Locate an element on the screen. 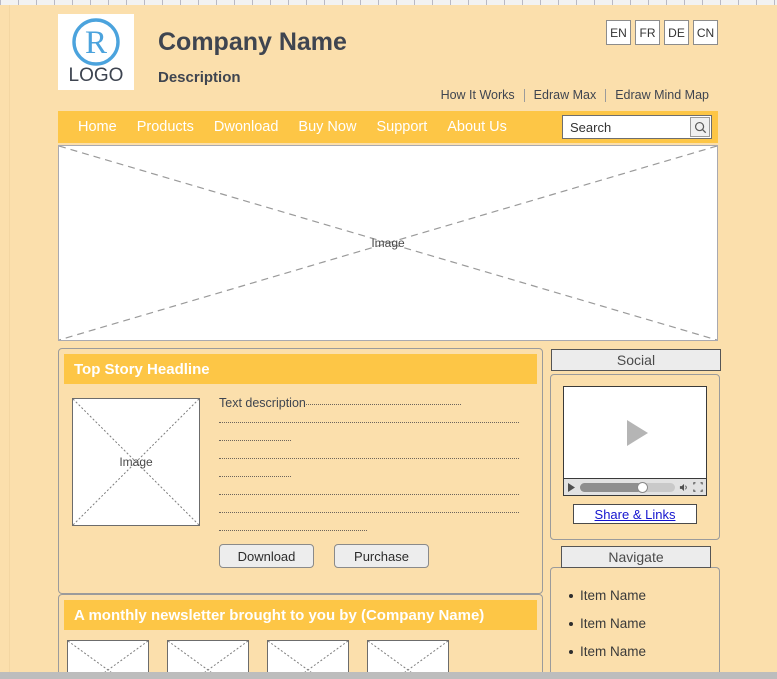 This screenshot has height=679, width=777. utility-links: How It Works Edraw Max Edraw Mind Map is located at coordinates (575, 95).